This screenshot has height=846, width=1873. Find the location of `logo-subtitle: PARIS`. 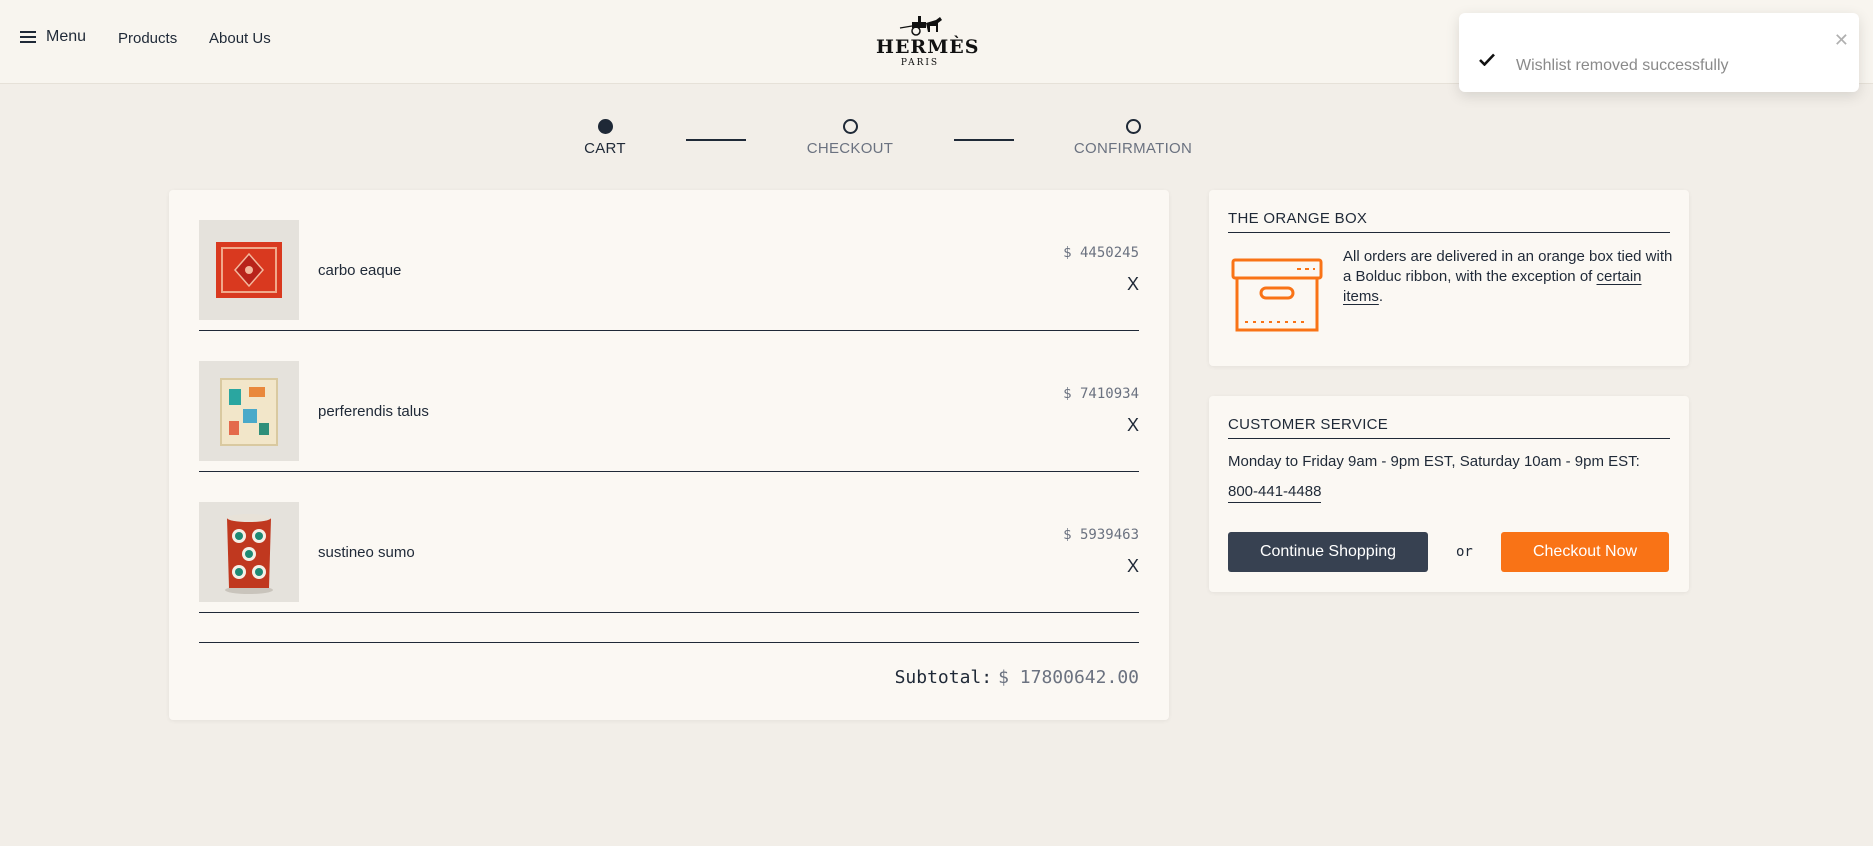

logo-subtitle: PARIS is located at coordinates (920, 63).